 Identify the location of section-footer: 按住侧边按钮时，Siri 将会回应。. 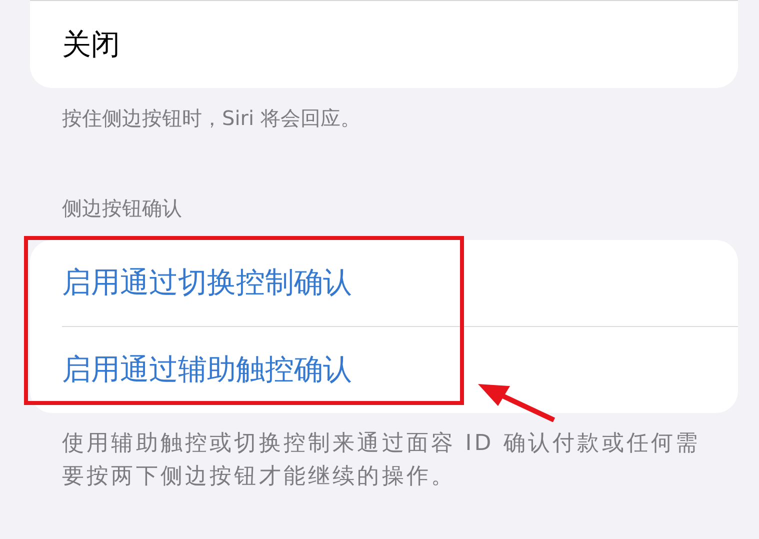
(400, 118).